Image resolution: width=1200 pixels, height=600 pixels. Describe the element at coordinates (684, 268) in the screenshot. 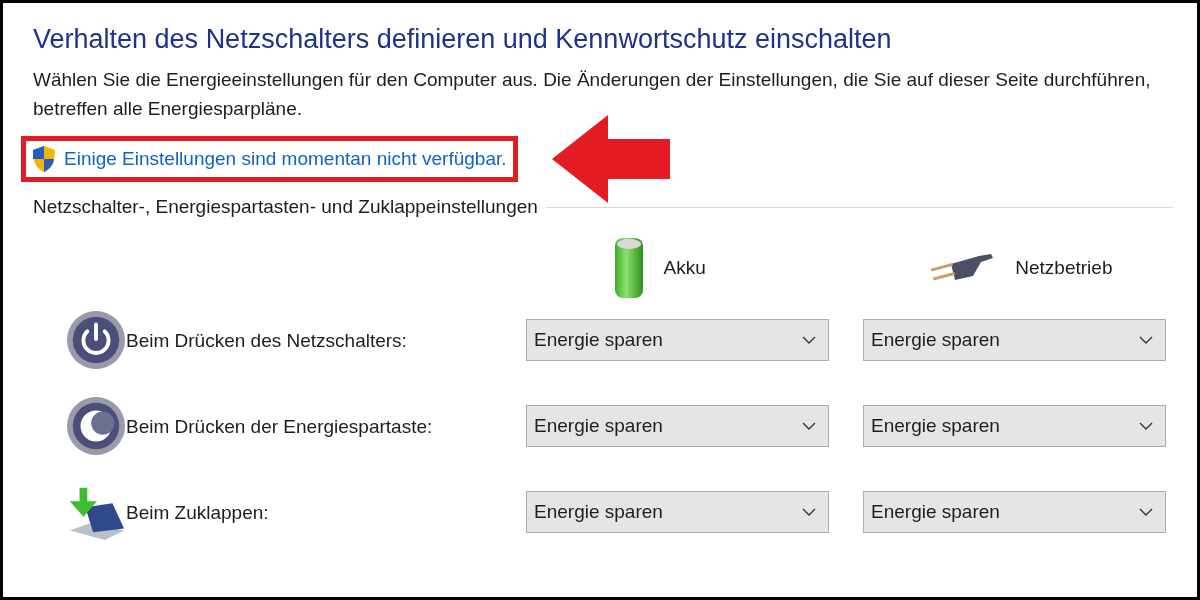

I see `column-header: Akku` at that location.